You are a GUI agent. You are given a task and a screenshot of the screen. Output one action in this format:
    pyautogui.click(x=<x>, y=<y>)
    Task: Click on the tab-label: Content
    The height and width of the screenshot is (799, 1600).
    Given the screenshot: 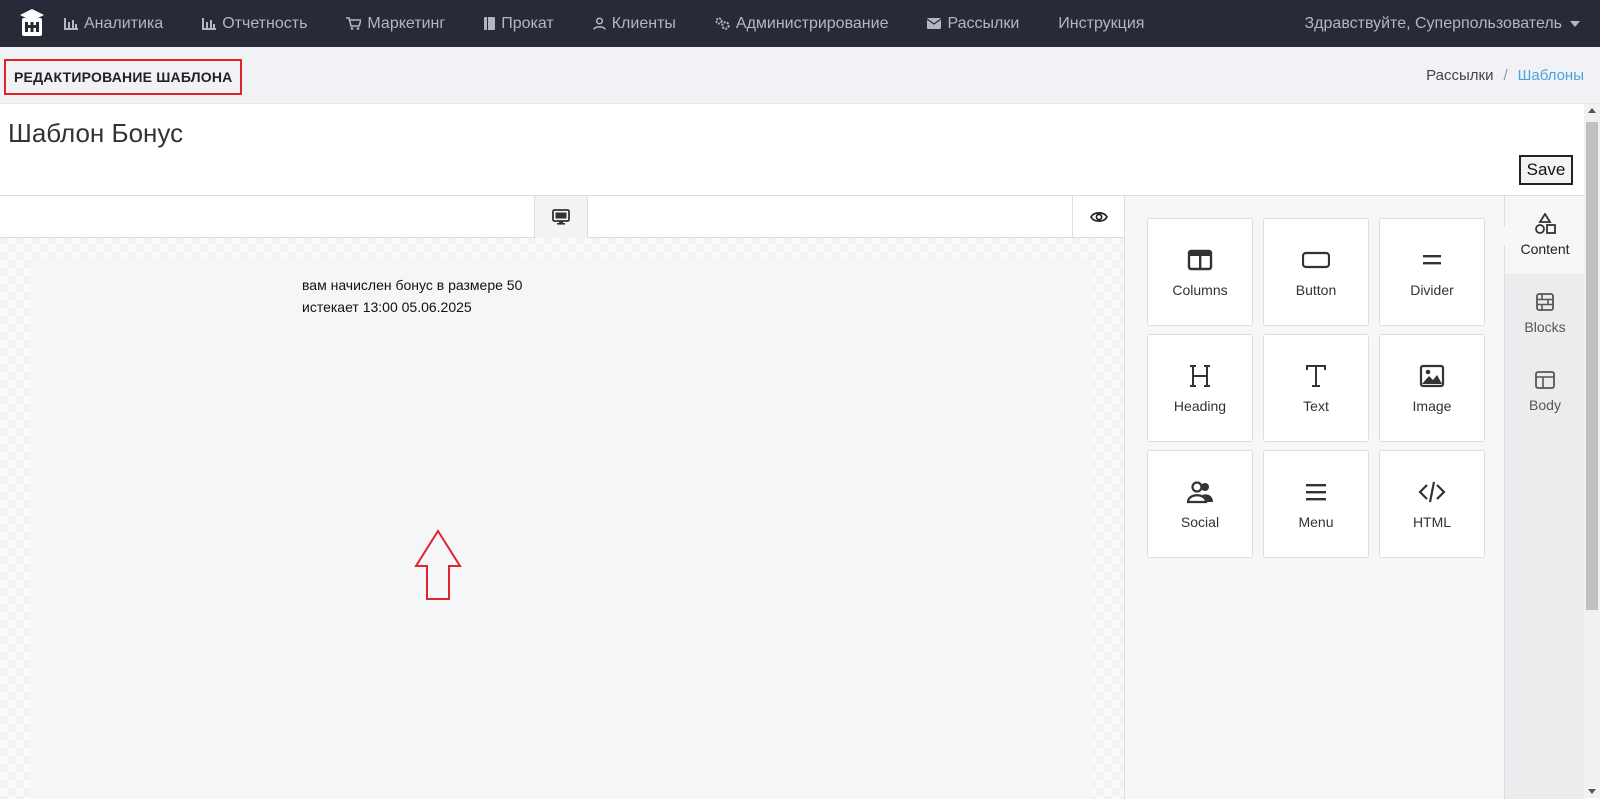 What is the action you would take?
    pyautogui.click(x=1545, y=249)
    